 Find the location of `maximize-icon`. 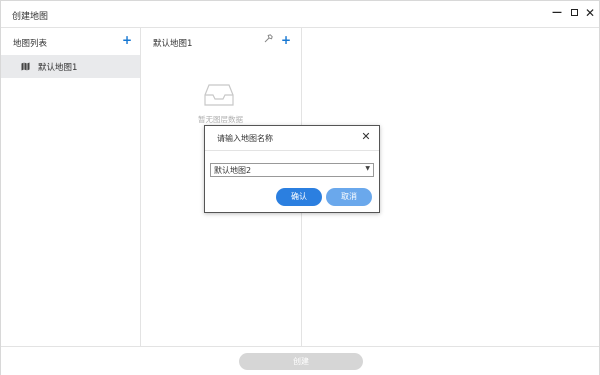

maximize-icon is located at coordinates (574, 13).